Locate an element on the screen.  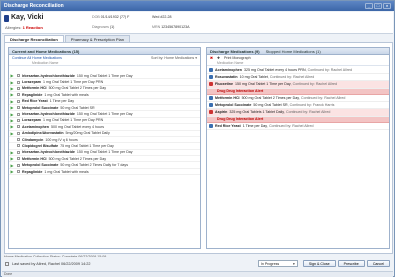
medication-name: Red Rice Yeast is located at coordinates (35, 101).